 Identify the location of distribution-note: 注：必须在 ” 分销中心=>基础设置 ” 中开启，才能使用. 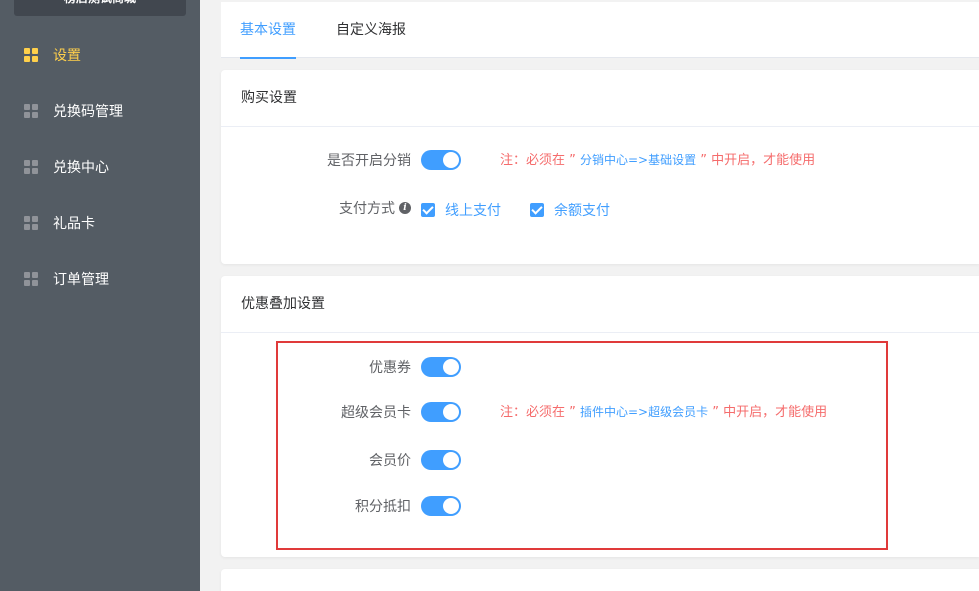
(658, 160).